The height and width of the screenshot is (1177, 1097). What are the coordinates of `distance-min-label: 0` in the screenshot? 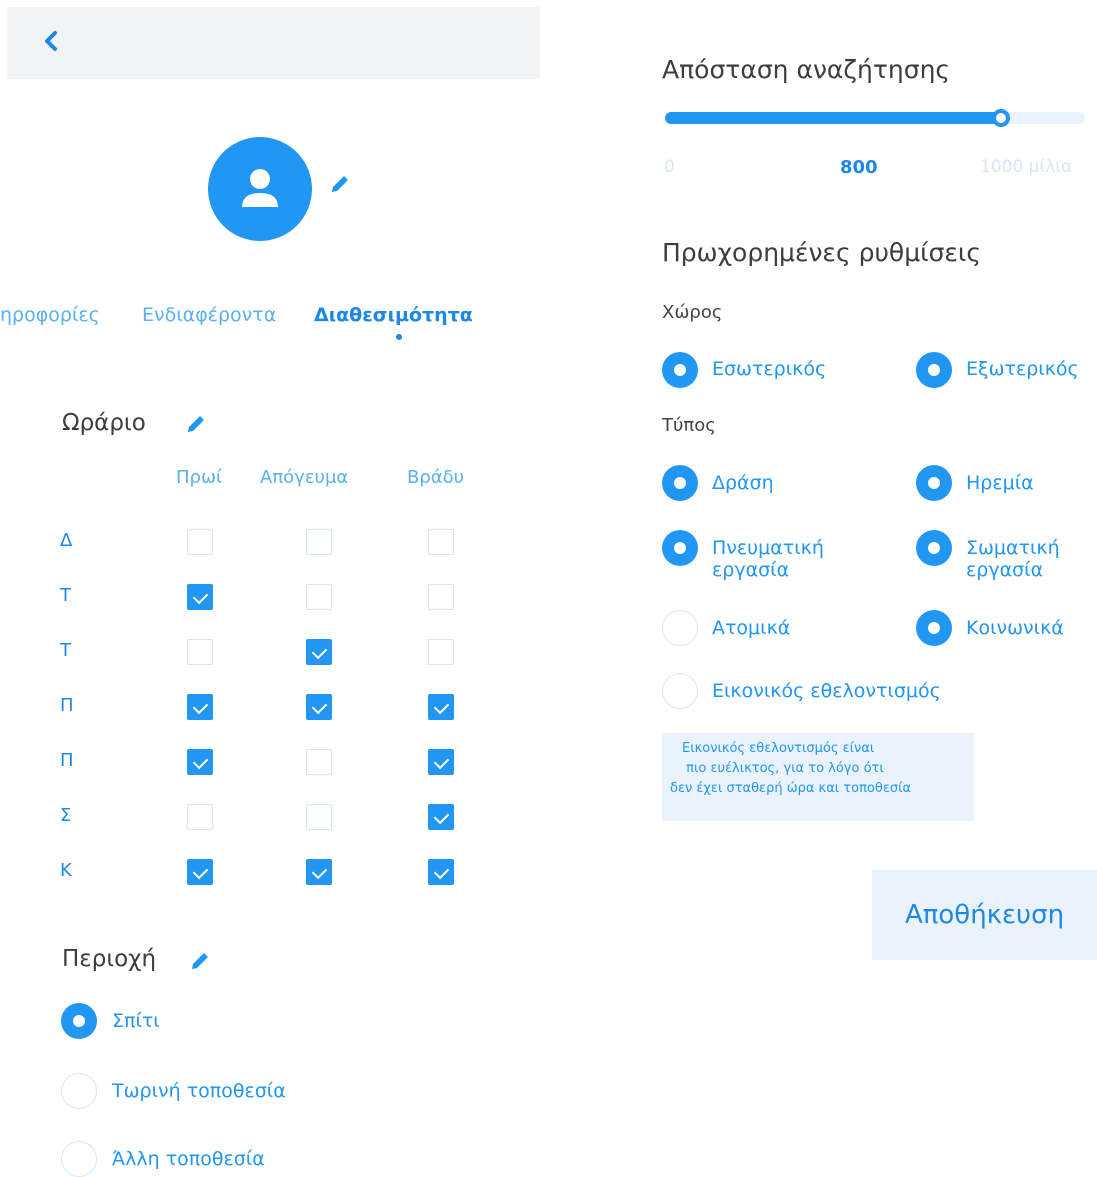 It's located at (669, 167).